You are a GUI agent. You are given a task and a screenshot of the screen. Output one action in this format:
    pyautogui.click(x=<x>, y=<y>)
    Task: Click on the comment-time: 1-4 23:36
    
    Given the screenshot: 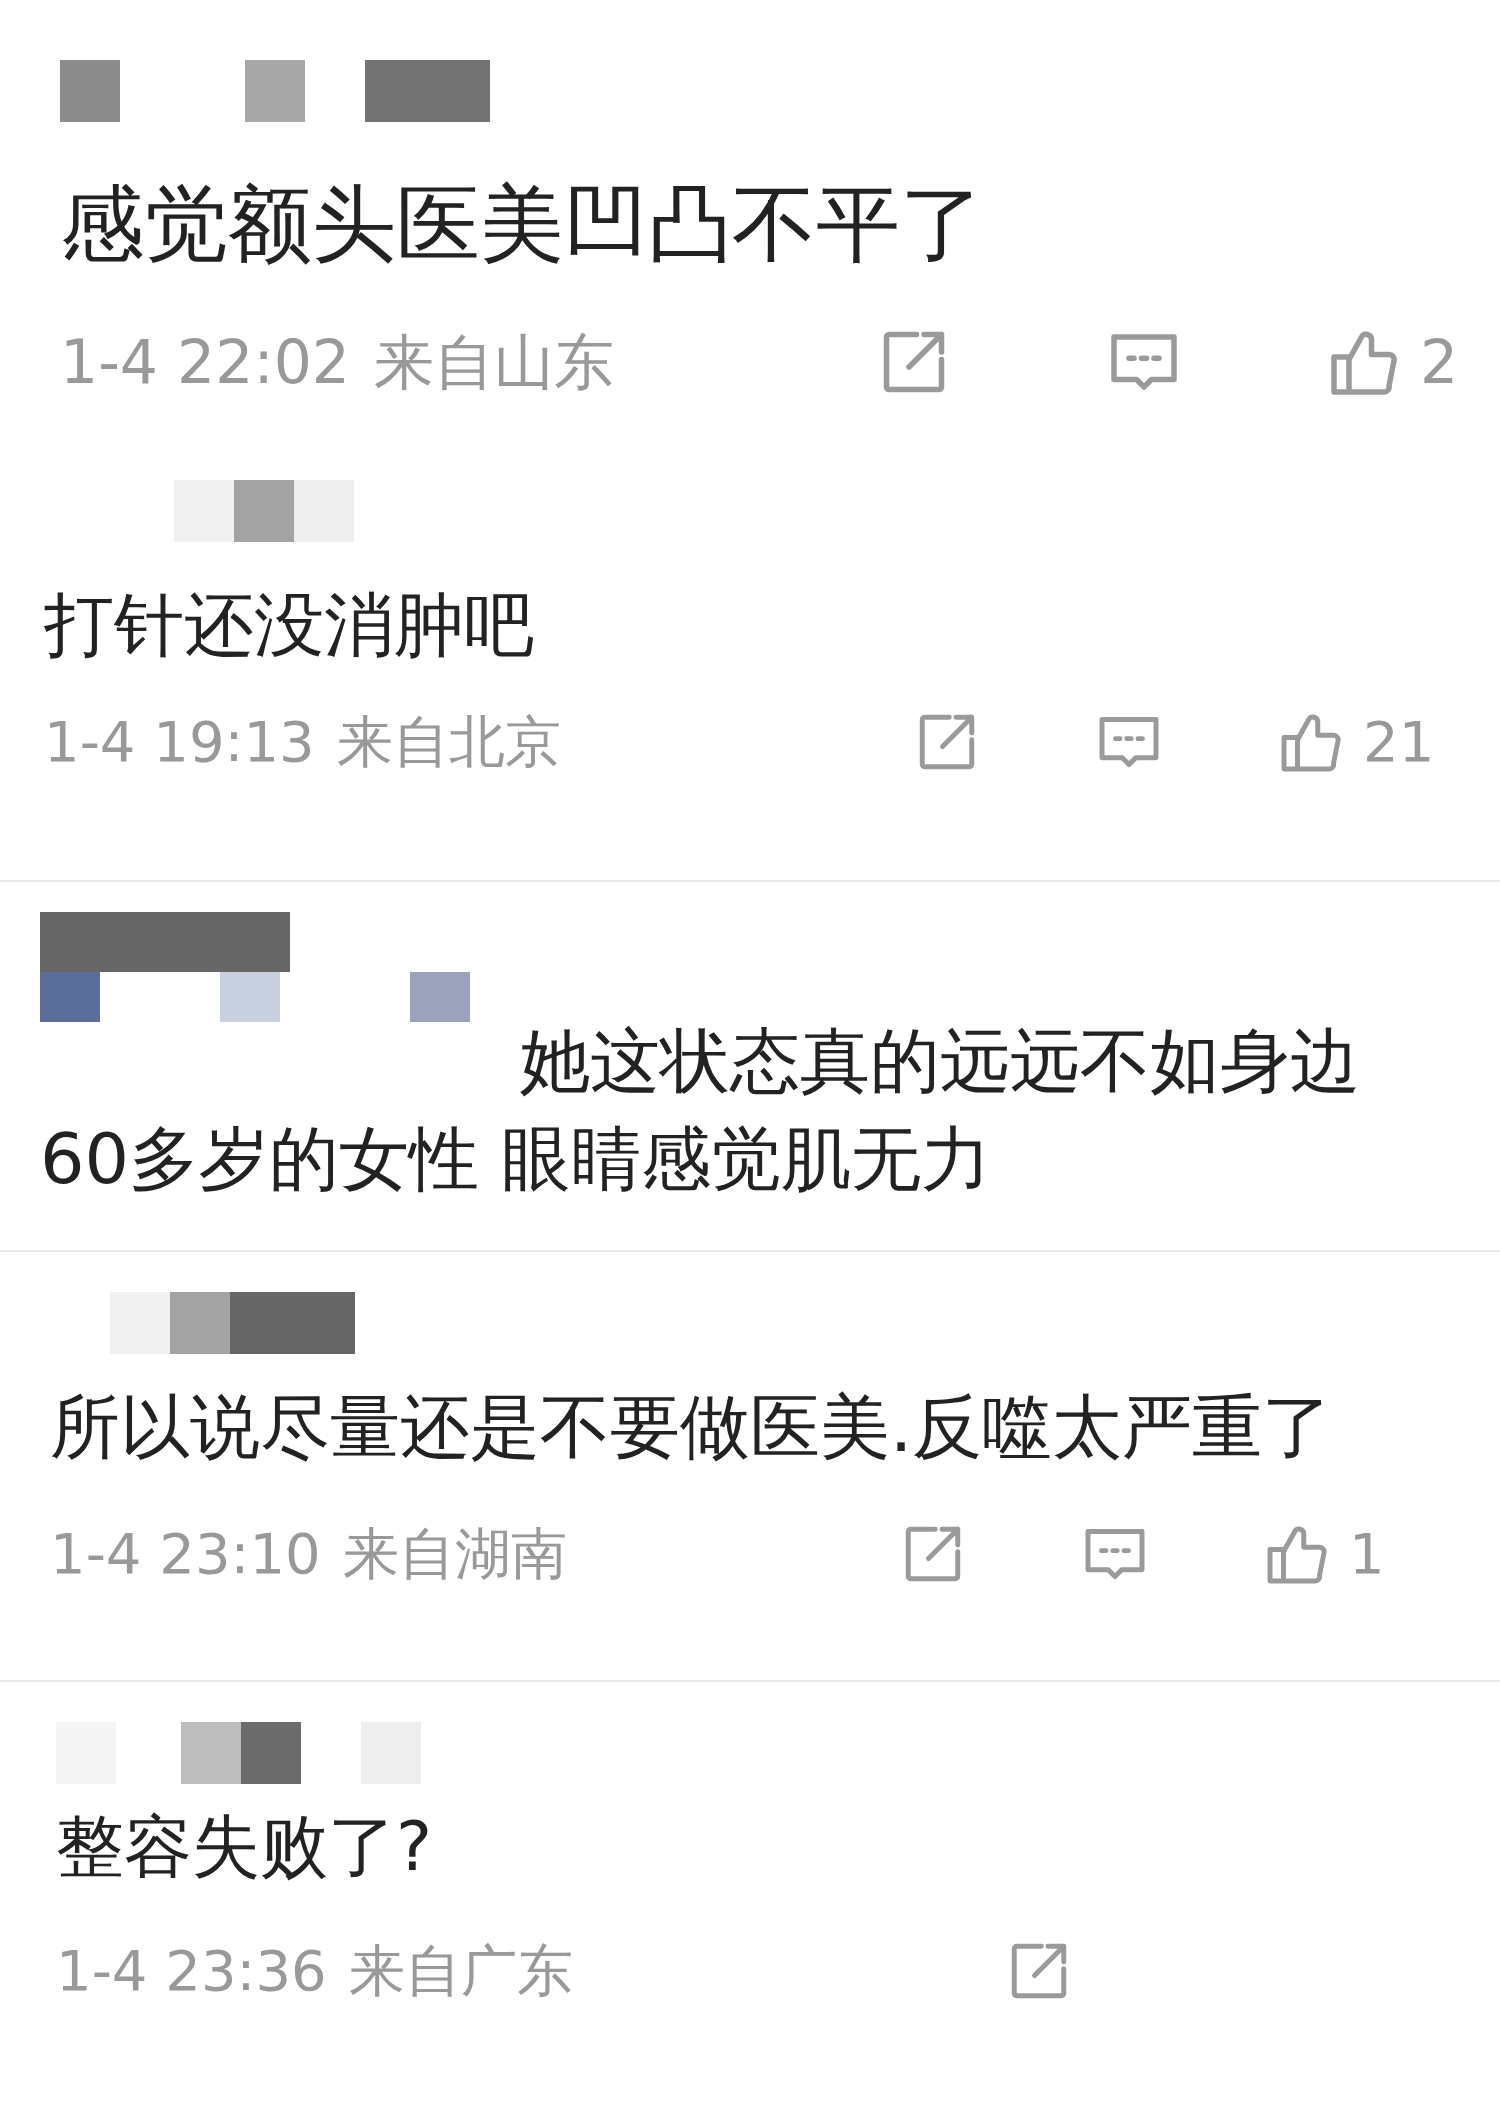 What is the action you would take?
    pyautogui.click(x=191, y=1971)
    